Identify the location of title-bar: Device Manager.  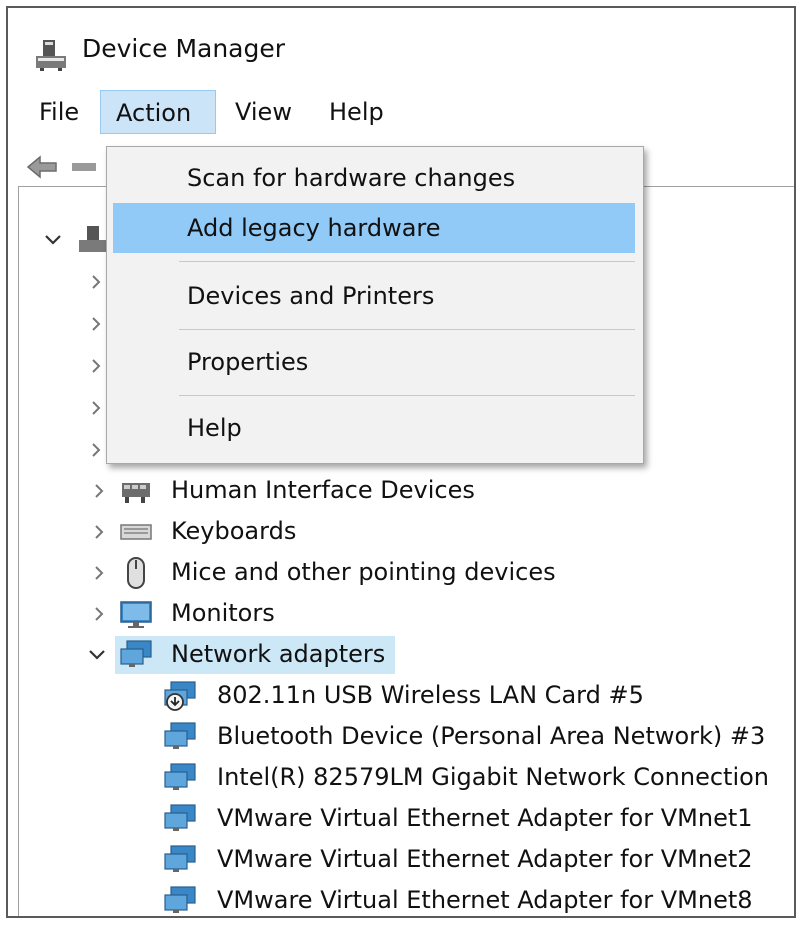
(401, 48).